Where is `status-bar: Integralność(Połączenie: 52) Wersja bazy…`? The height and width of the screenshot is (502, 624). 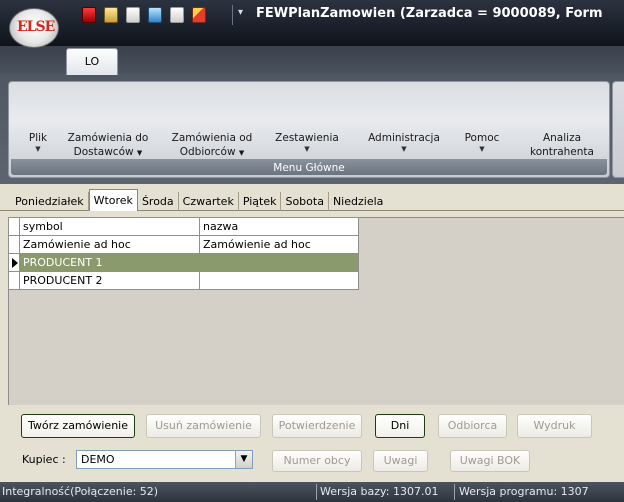 status-bar: Integralność(Połączenie: 52) Wersja bazy… is located at coordinates (312, 492).